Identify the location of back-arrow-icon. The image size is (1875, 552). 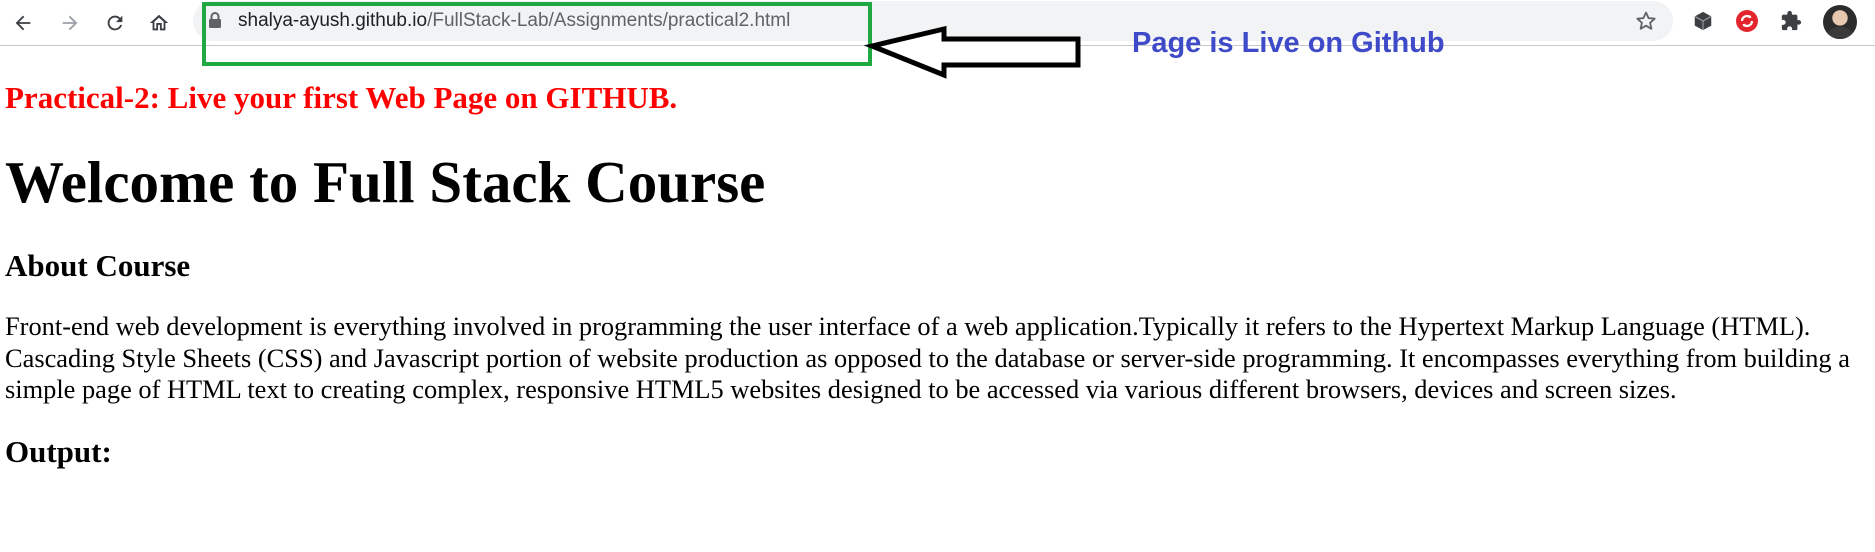
(23, 23).